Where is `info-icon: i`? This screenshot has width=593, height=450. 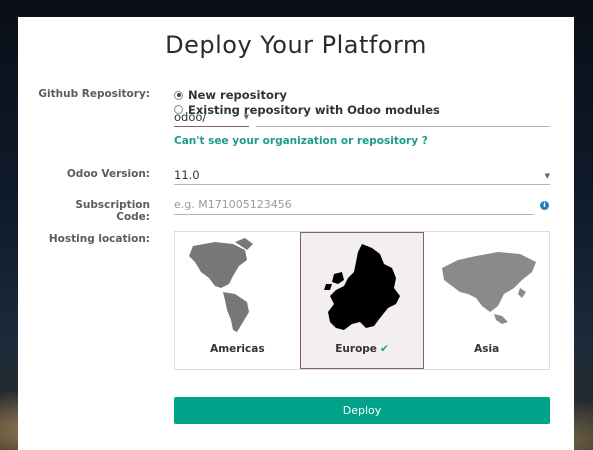
info-icon: i is located at coordinates (544, 205).